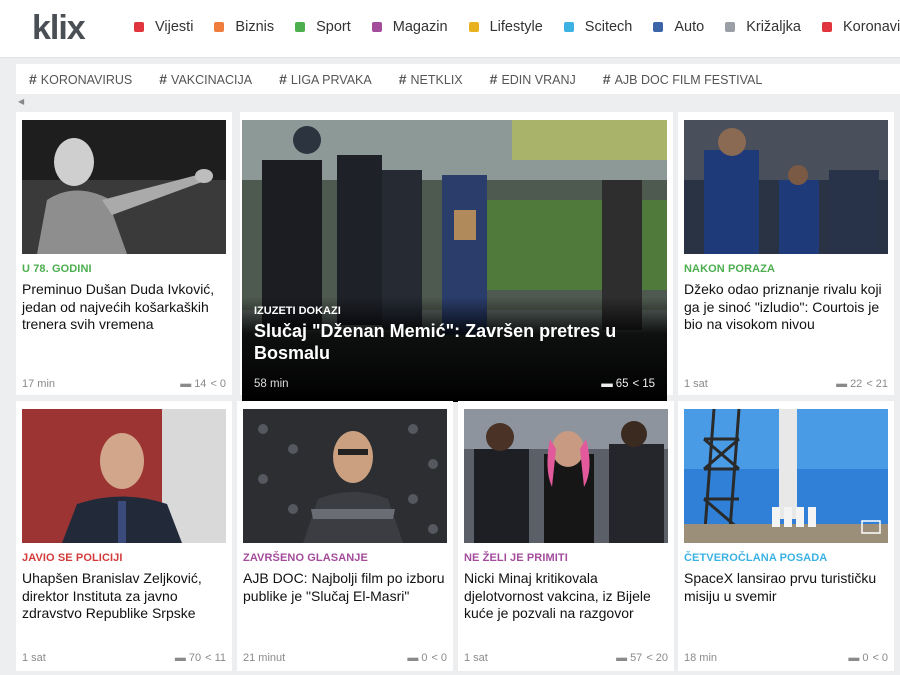 Image resolution: width=900 pixels, height=675 pixels. I want to click on comment-count: 57, so click(636, 658).